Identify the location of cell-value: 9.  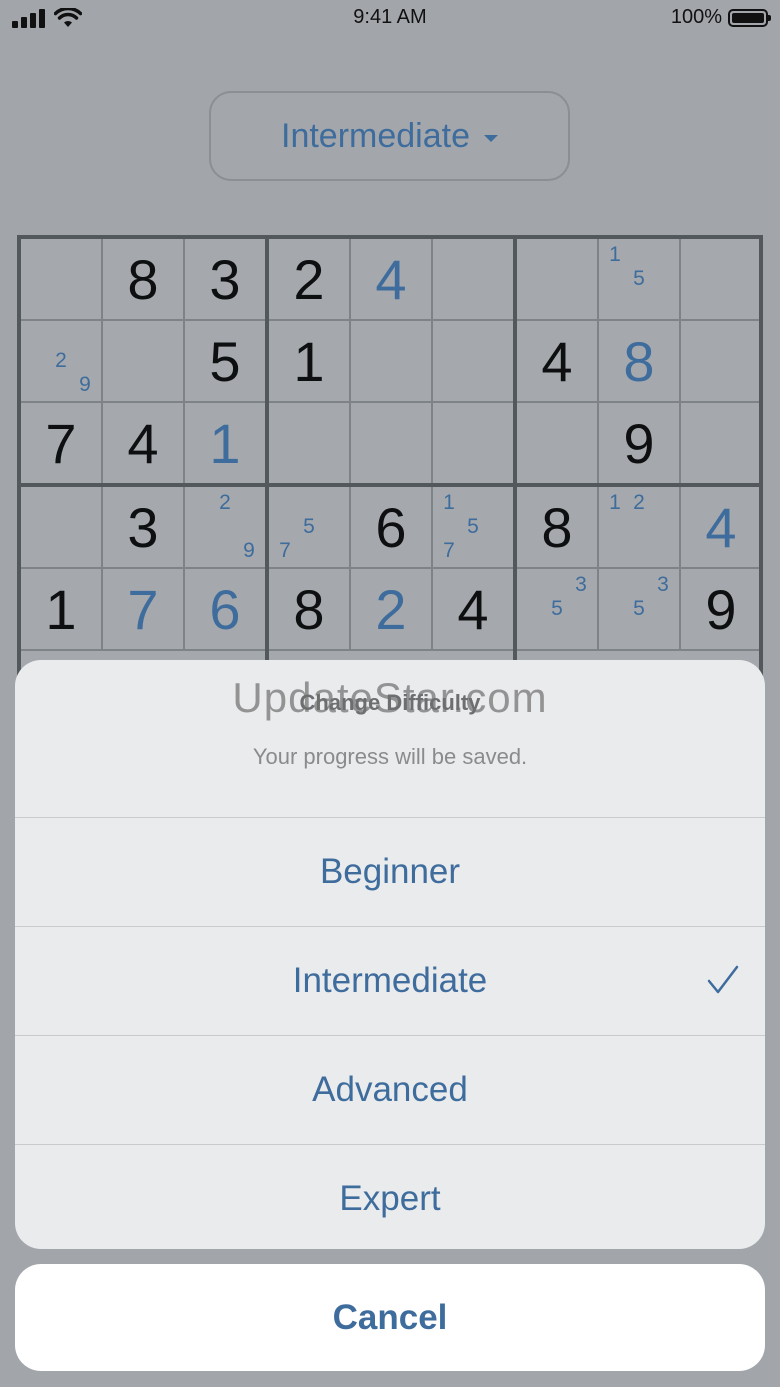
(721, 609).